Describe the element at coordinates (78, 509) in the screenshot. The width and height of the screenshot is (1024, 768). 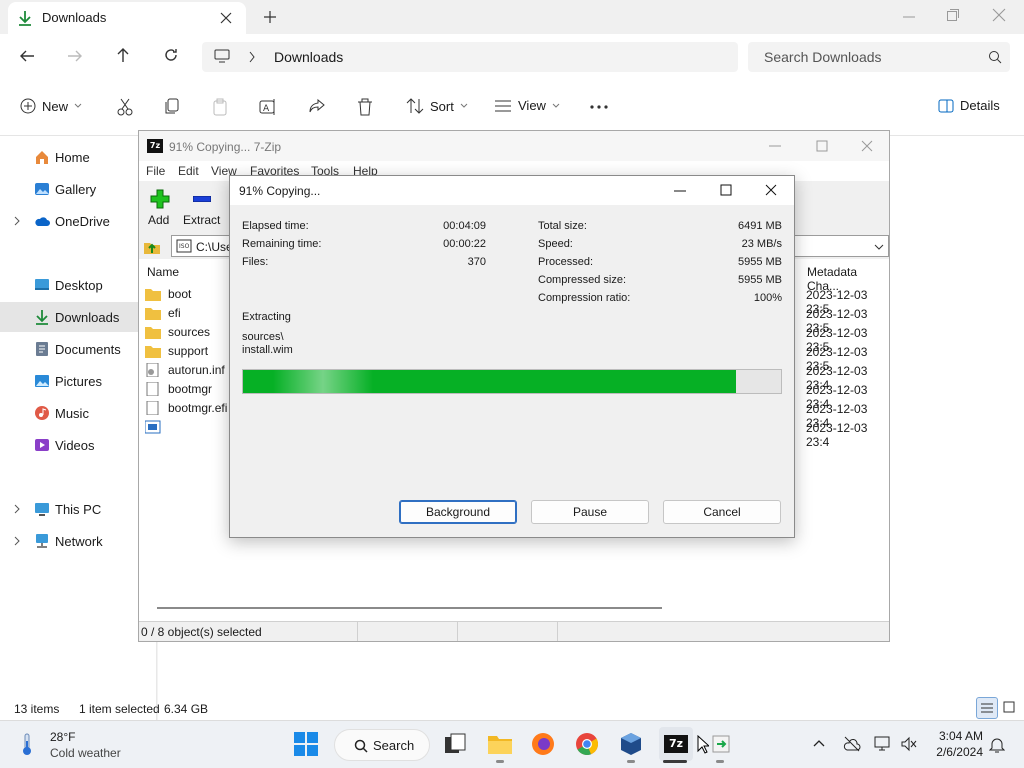
I see `nav-item-this-pc: This PC` at that location.